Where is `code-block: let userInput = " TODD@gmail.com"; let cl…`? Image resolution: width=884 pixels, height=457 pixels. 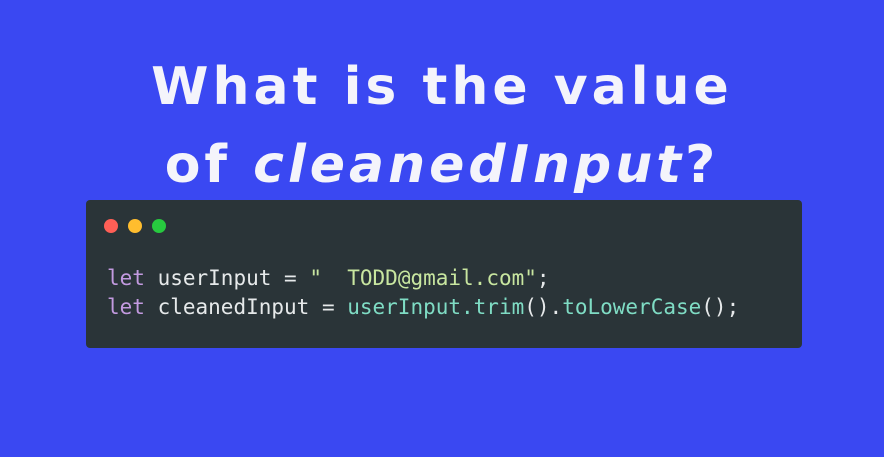
code-block: let userInput = " TODD@gmail.com"; let cl… is located at coordinates (423, 293).